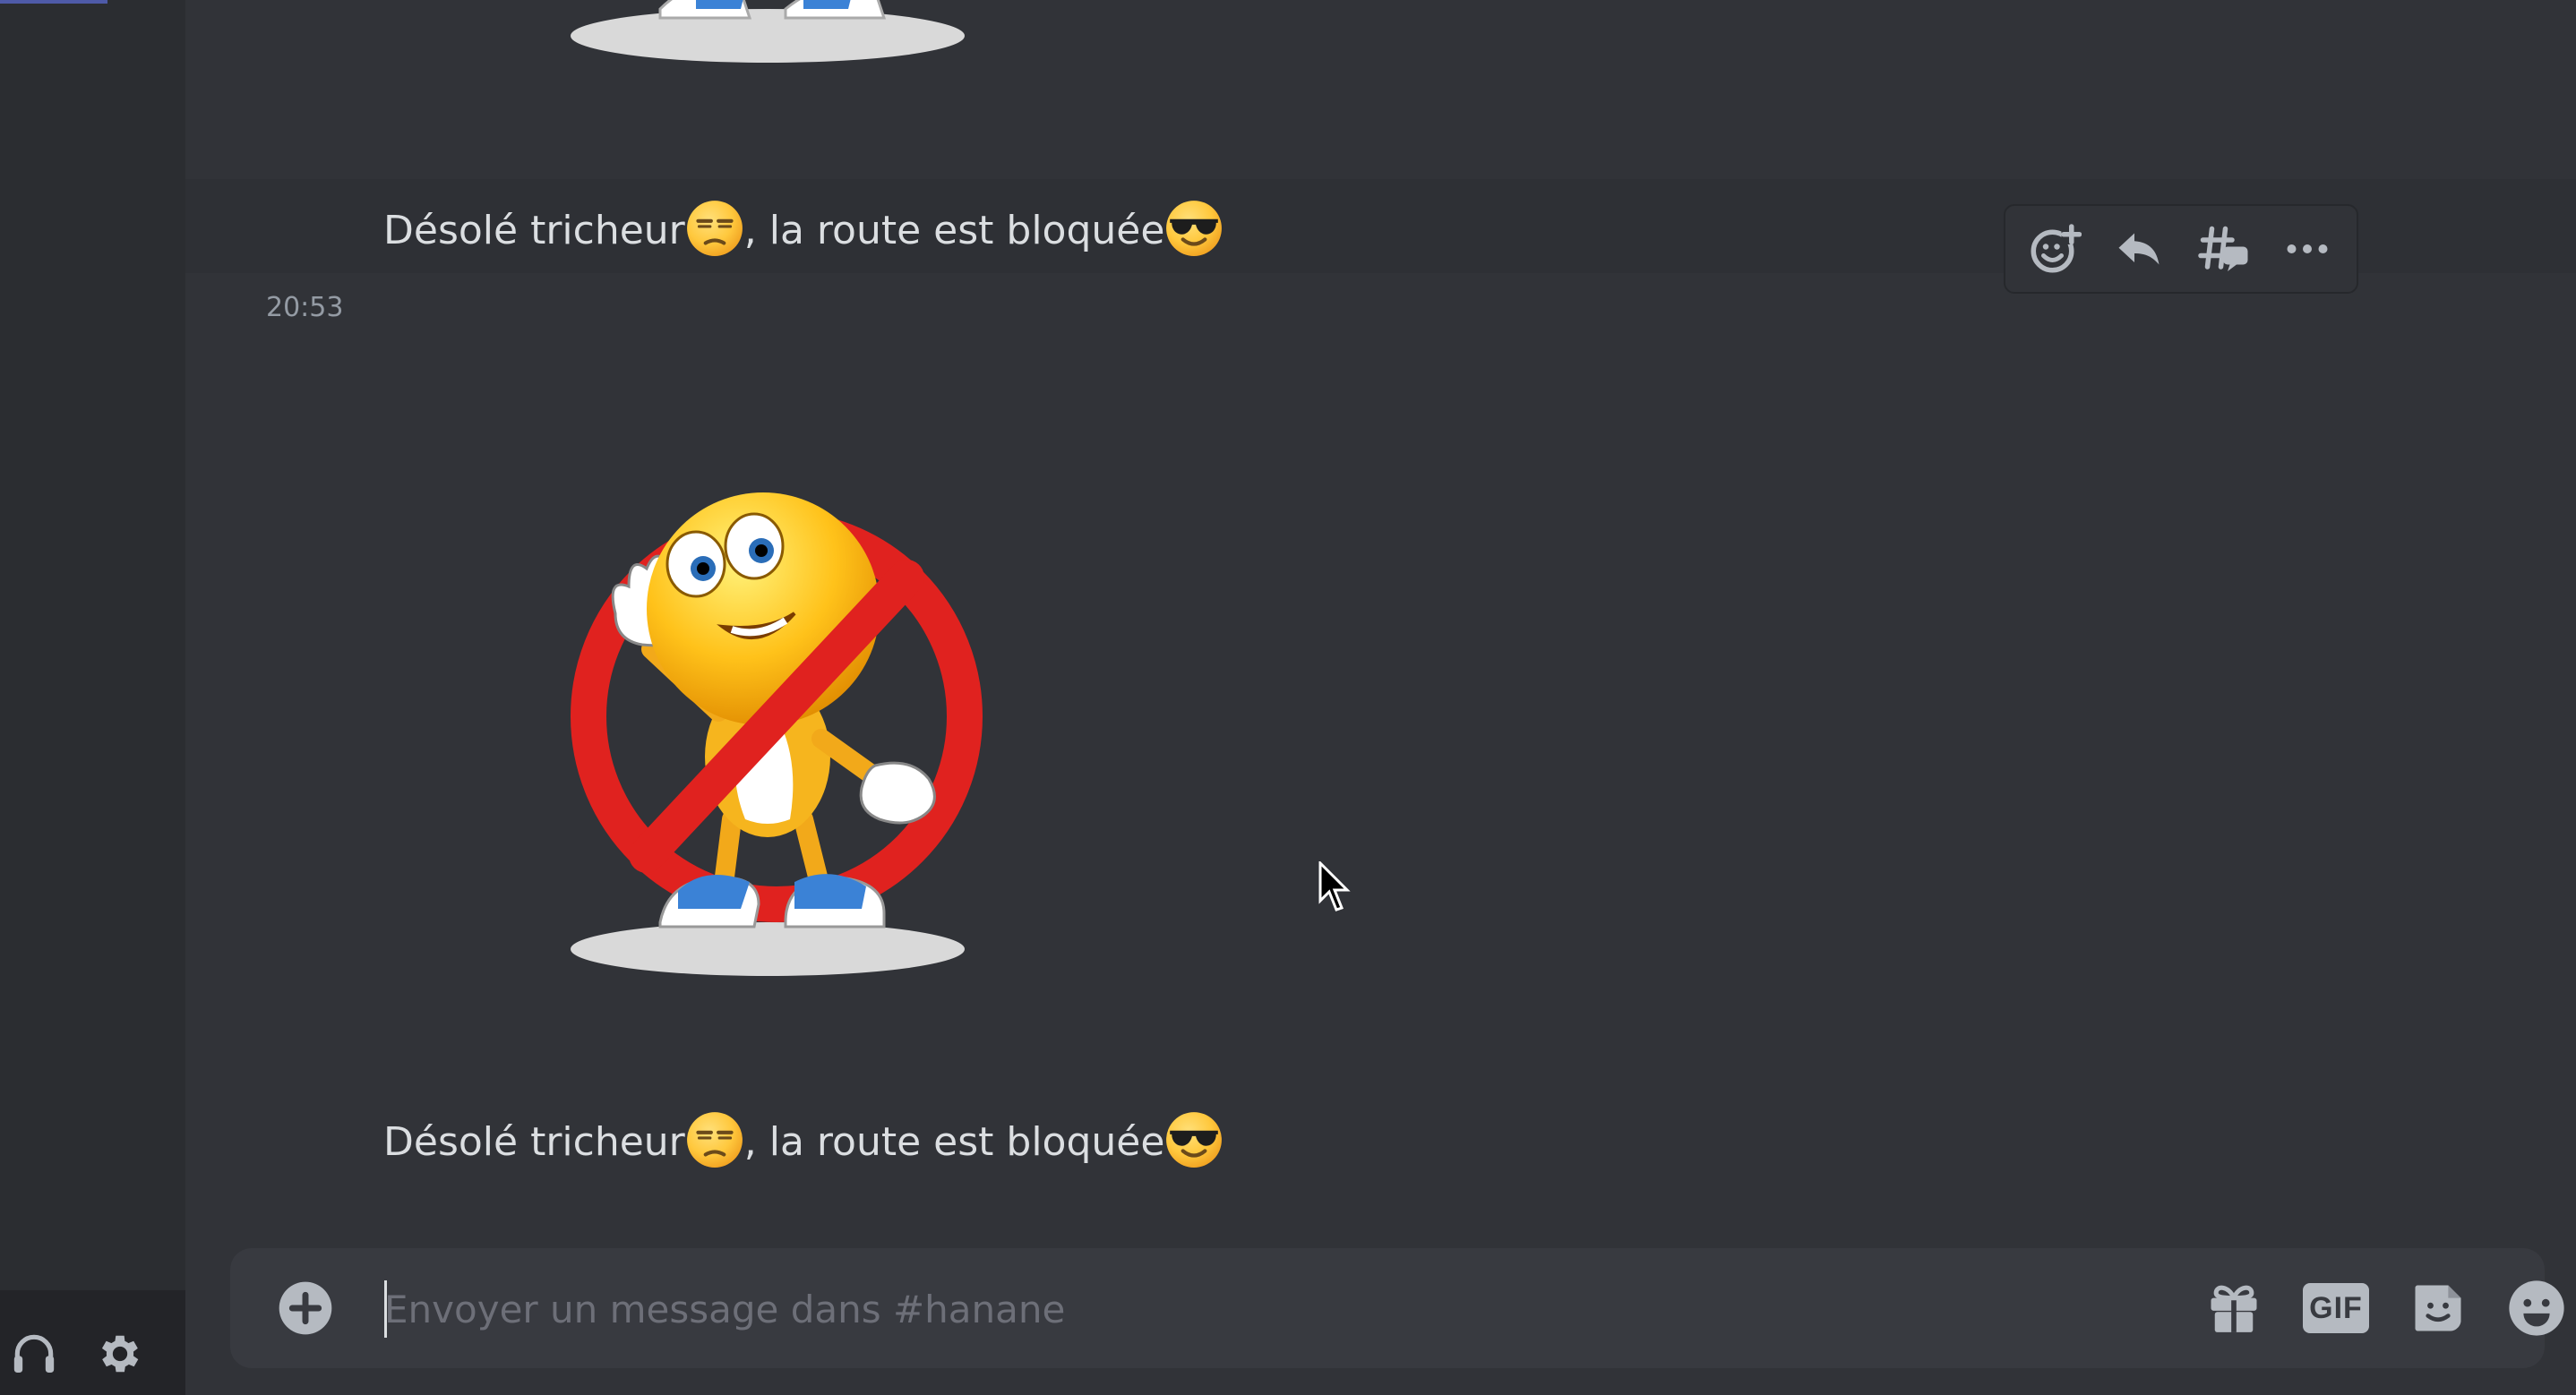 The width and height of the screenshot is (2576, 1395). I want to click on no-cheating-smiley-sticker, so click(768, 725).